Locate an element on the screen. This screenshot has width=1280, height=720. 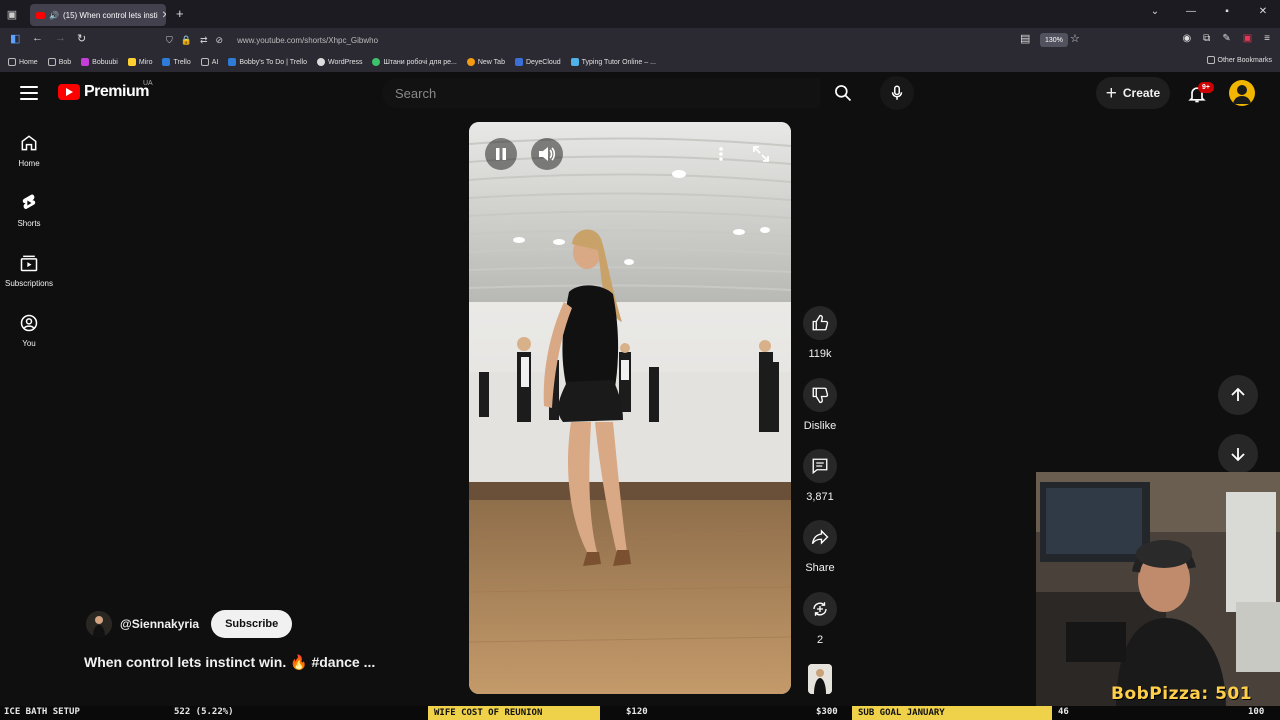
voice-search-button is located at coordinates (897, 93).